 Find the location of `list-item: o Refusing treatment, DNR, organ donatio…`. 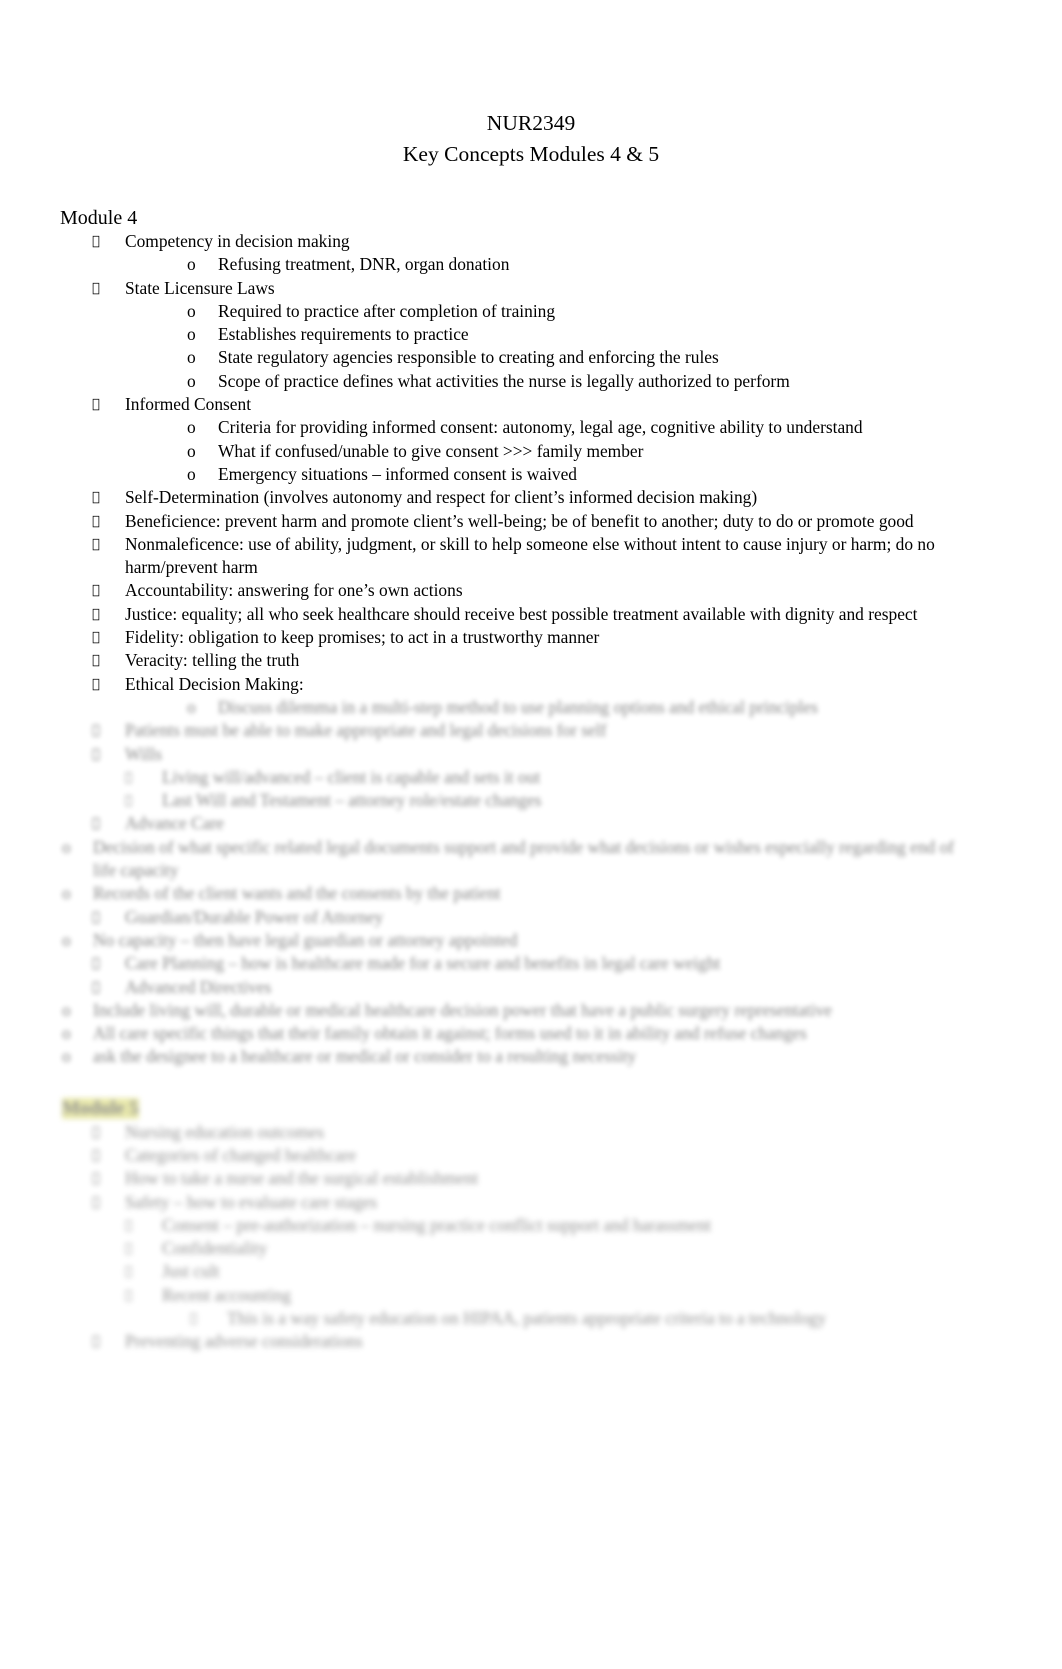

list-item: o Refusing treatment, DNR, organ donatio… is located at coordinates (596, 264).